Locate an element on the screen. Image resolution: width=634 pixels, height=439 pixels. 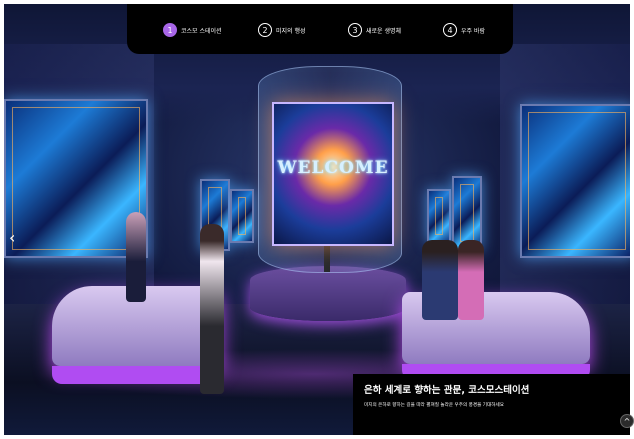
nav-item-cosmo-station: 1 코스모 스테이션 is located at coordinates (192, 30).